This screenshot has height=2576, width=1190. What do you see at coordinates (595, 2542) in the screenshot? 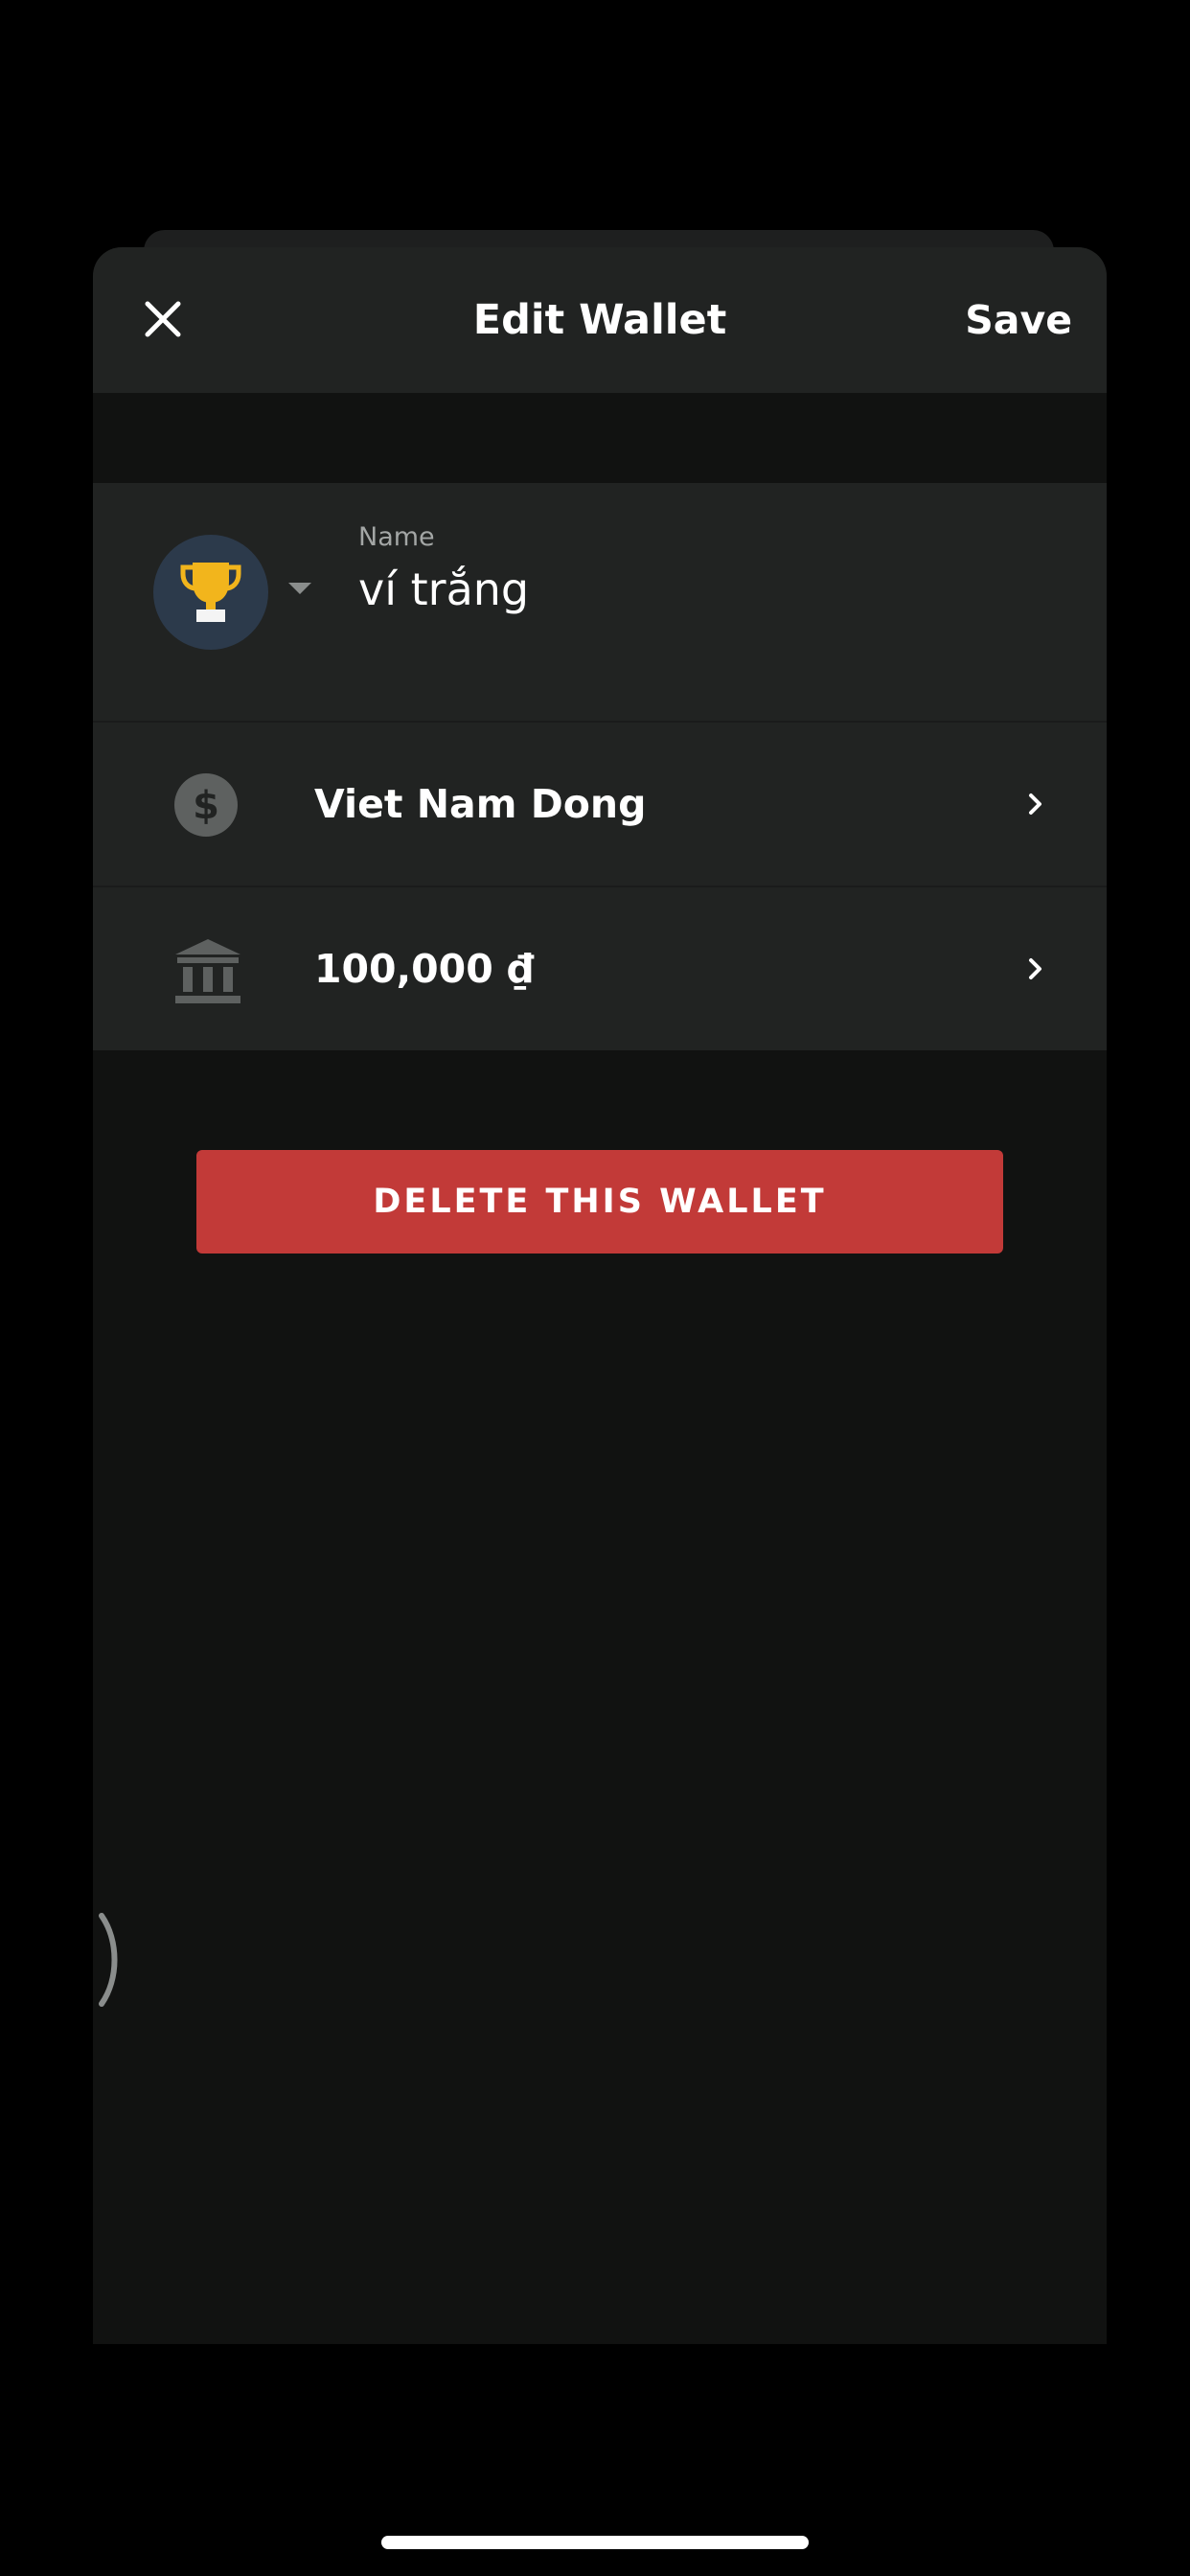
I see `home-indicator` at bounding box center [595, 2542].